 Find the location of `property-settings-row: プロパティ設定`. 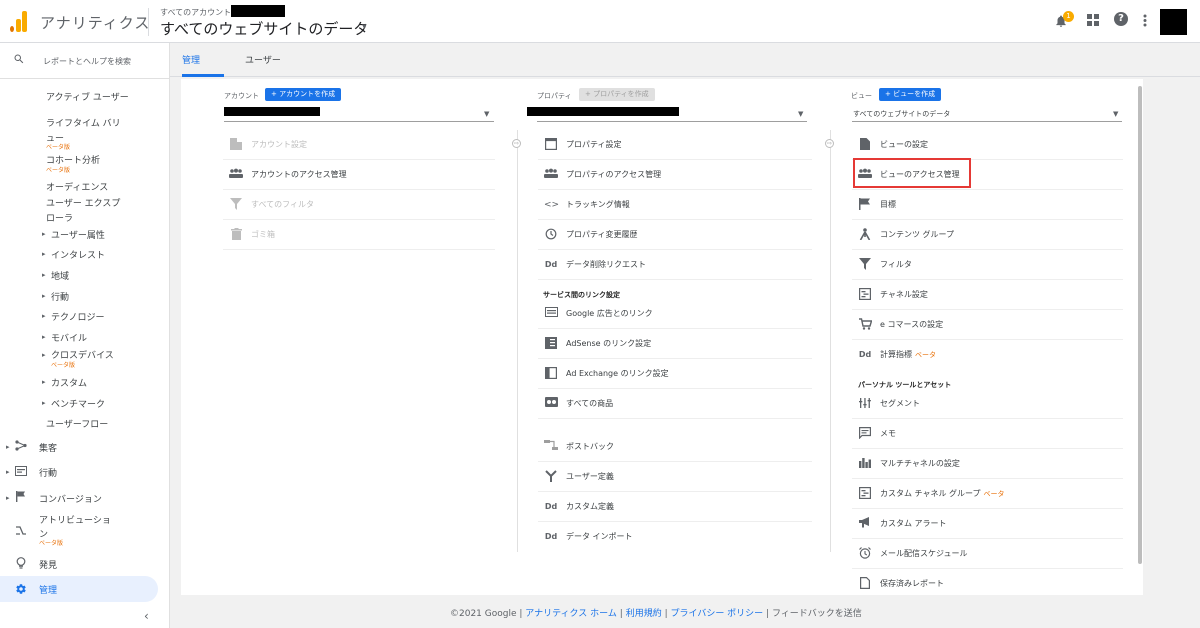

property-settings-row: プロパティ設定 is located at coordinates (675, 145).